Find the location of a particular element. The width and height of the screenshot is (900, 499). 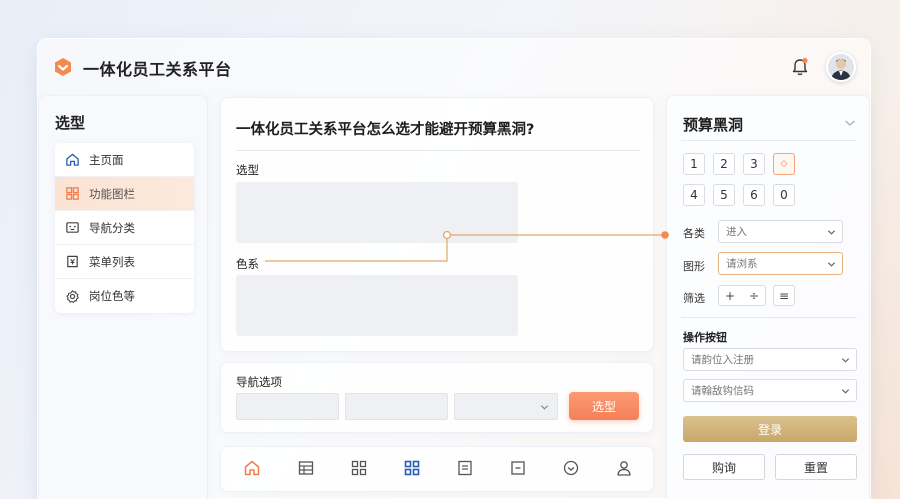

nav-option-select is located at coordinates (506, 406).